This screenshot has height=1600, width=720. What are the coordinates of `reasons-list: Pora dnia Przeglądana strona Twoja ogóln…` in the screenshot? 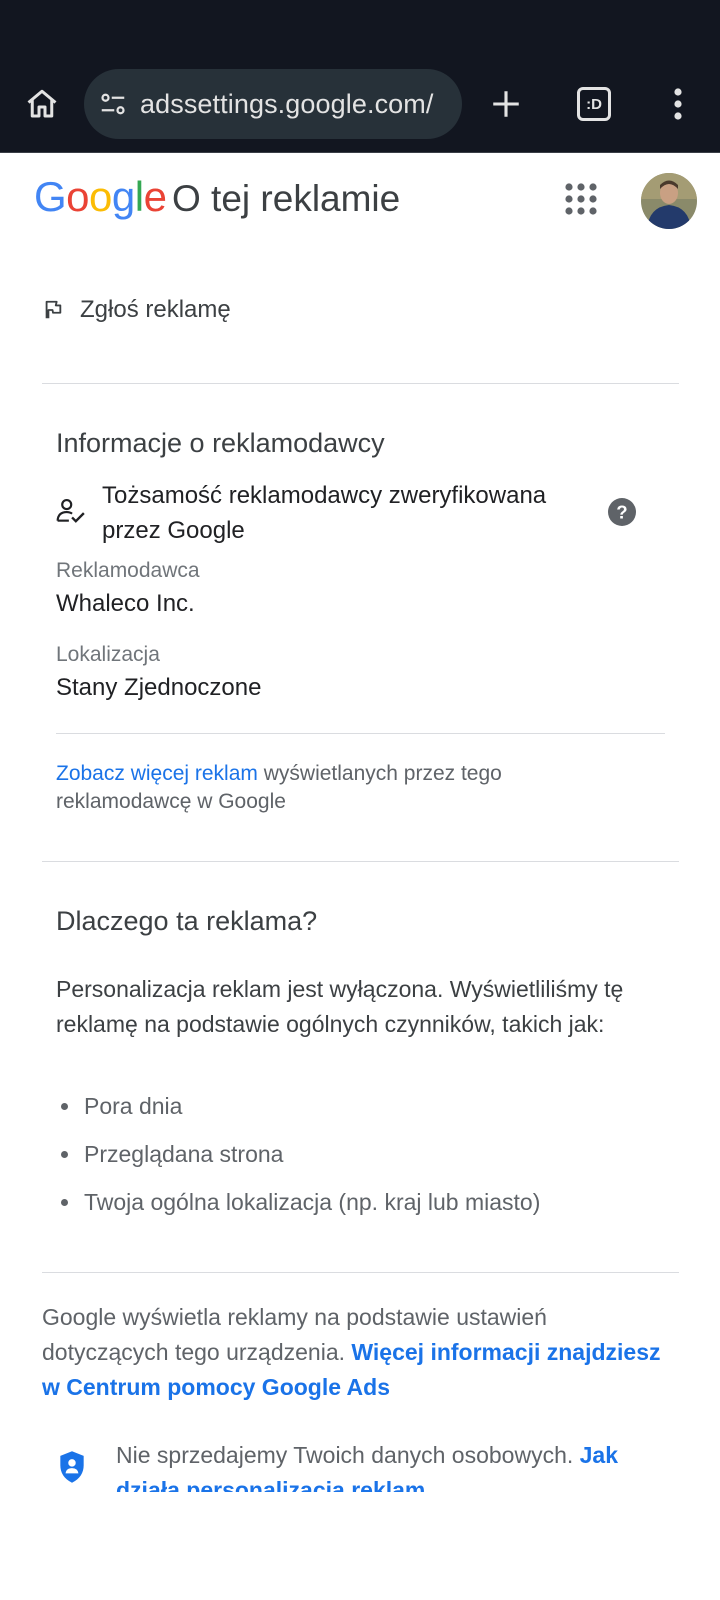 It's located at (298, 1162).